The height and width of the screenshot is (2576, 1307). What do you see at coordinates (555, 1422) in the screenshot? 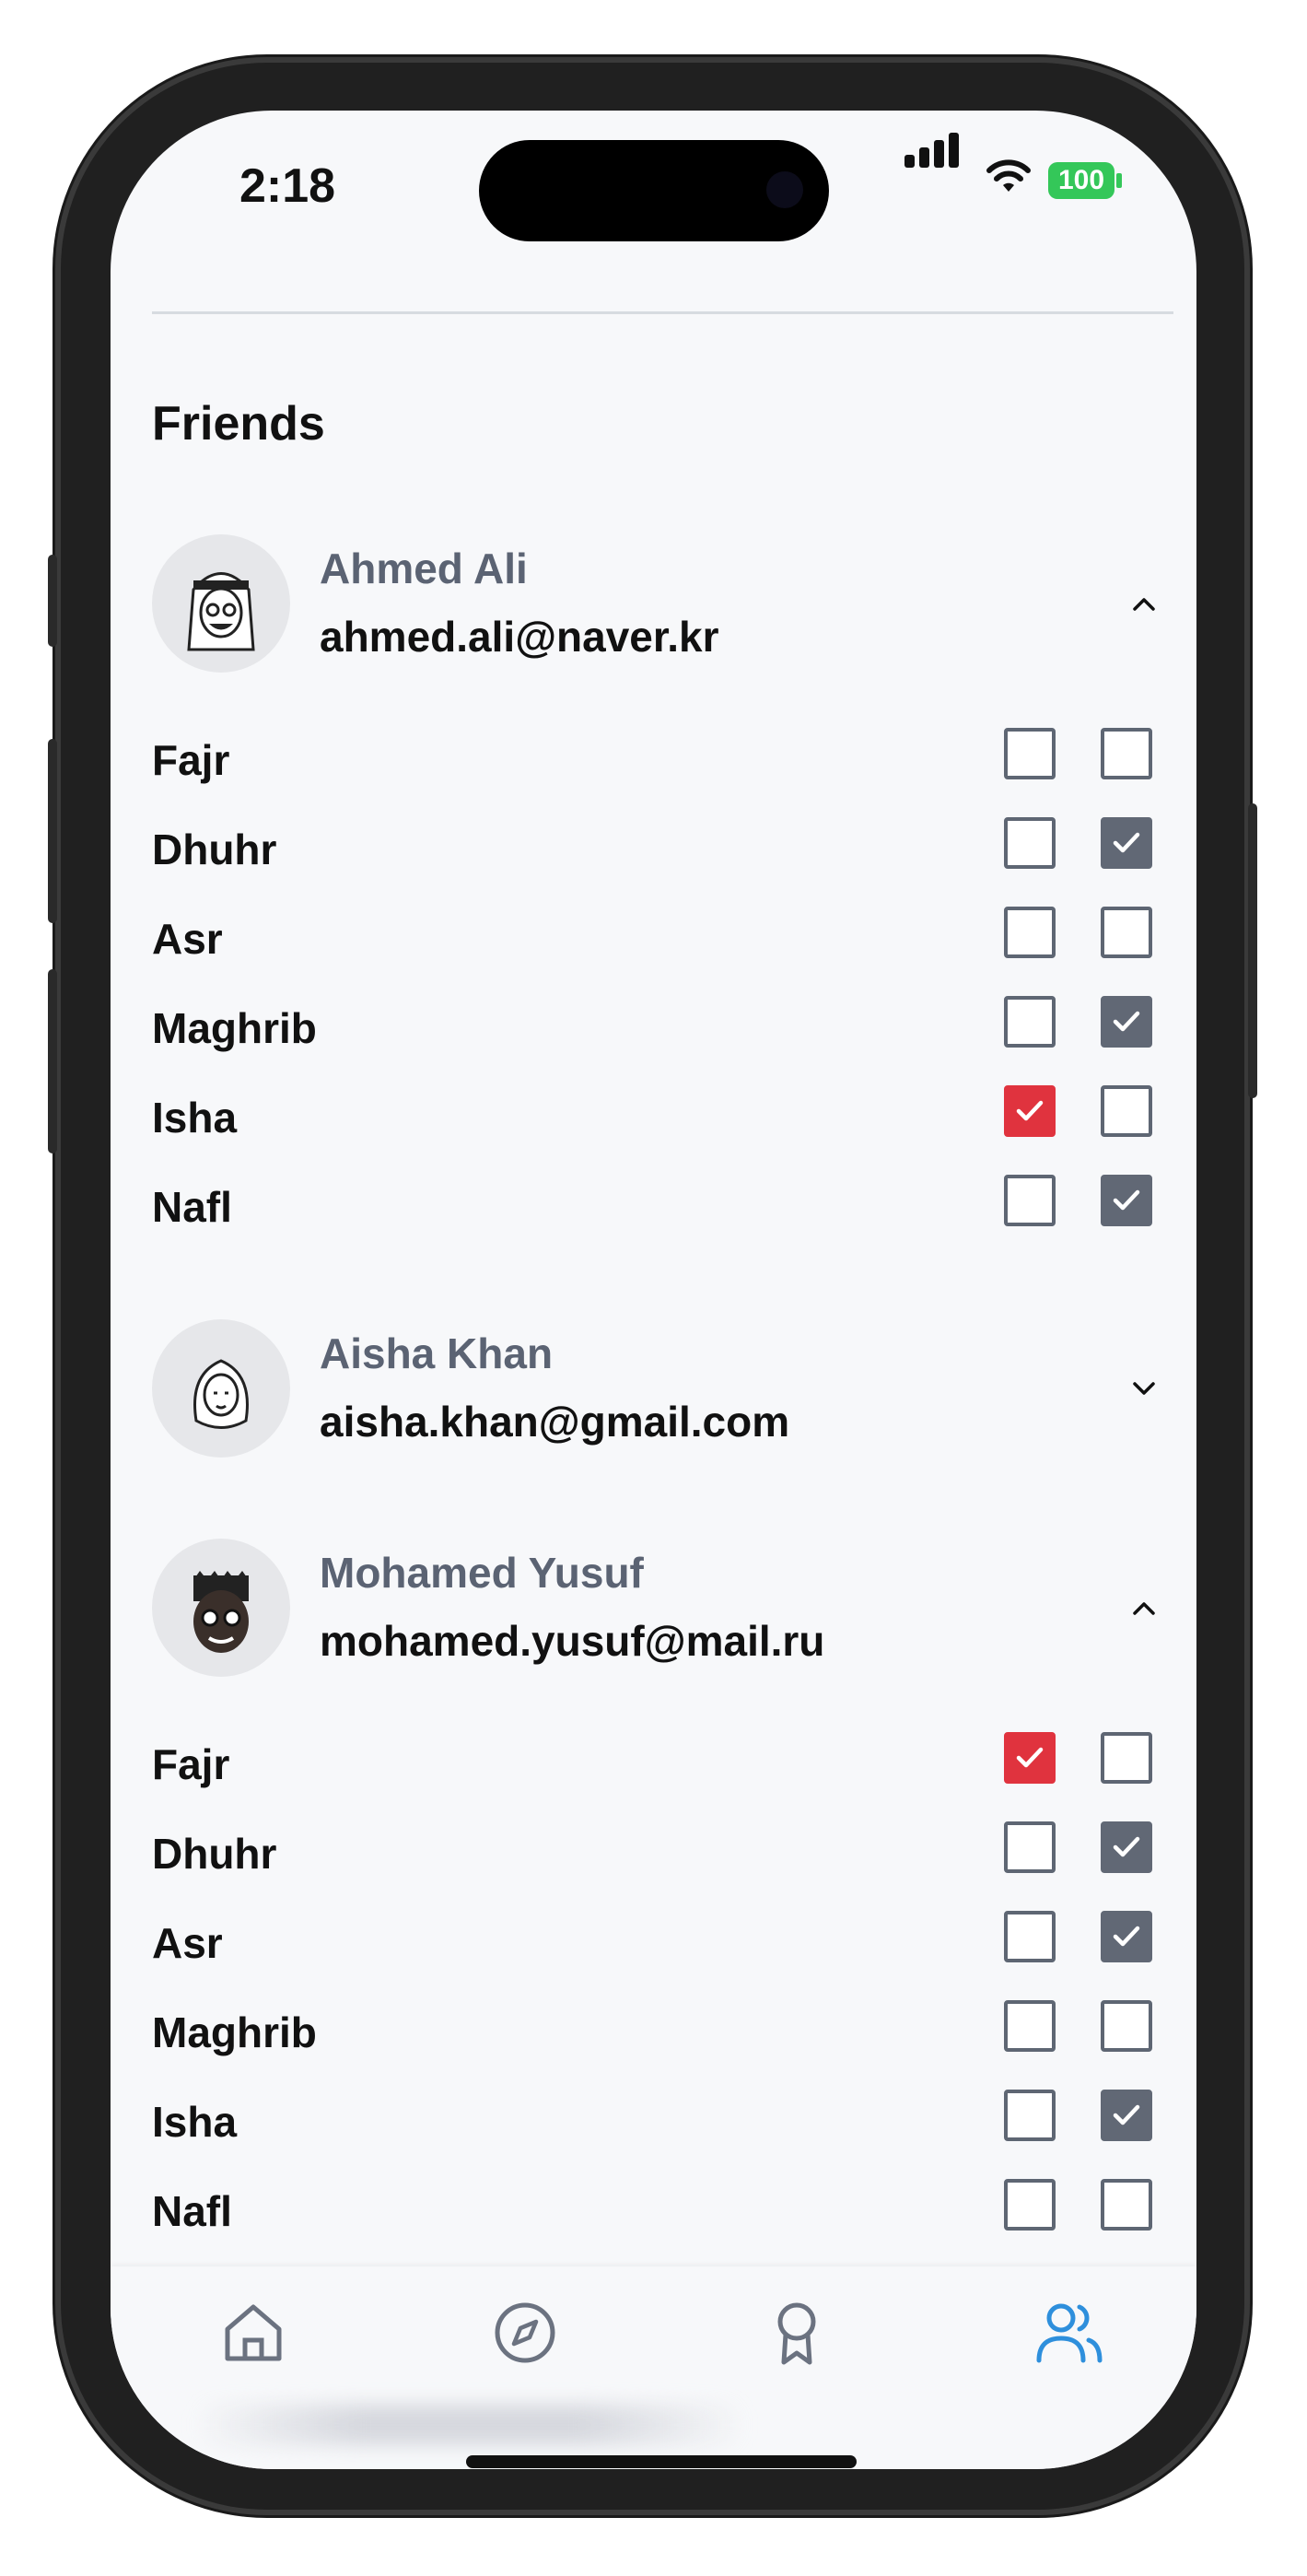
I see `friend-email: aisha.khan@gmail.com` at bounding box center [555, 1422].